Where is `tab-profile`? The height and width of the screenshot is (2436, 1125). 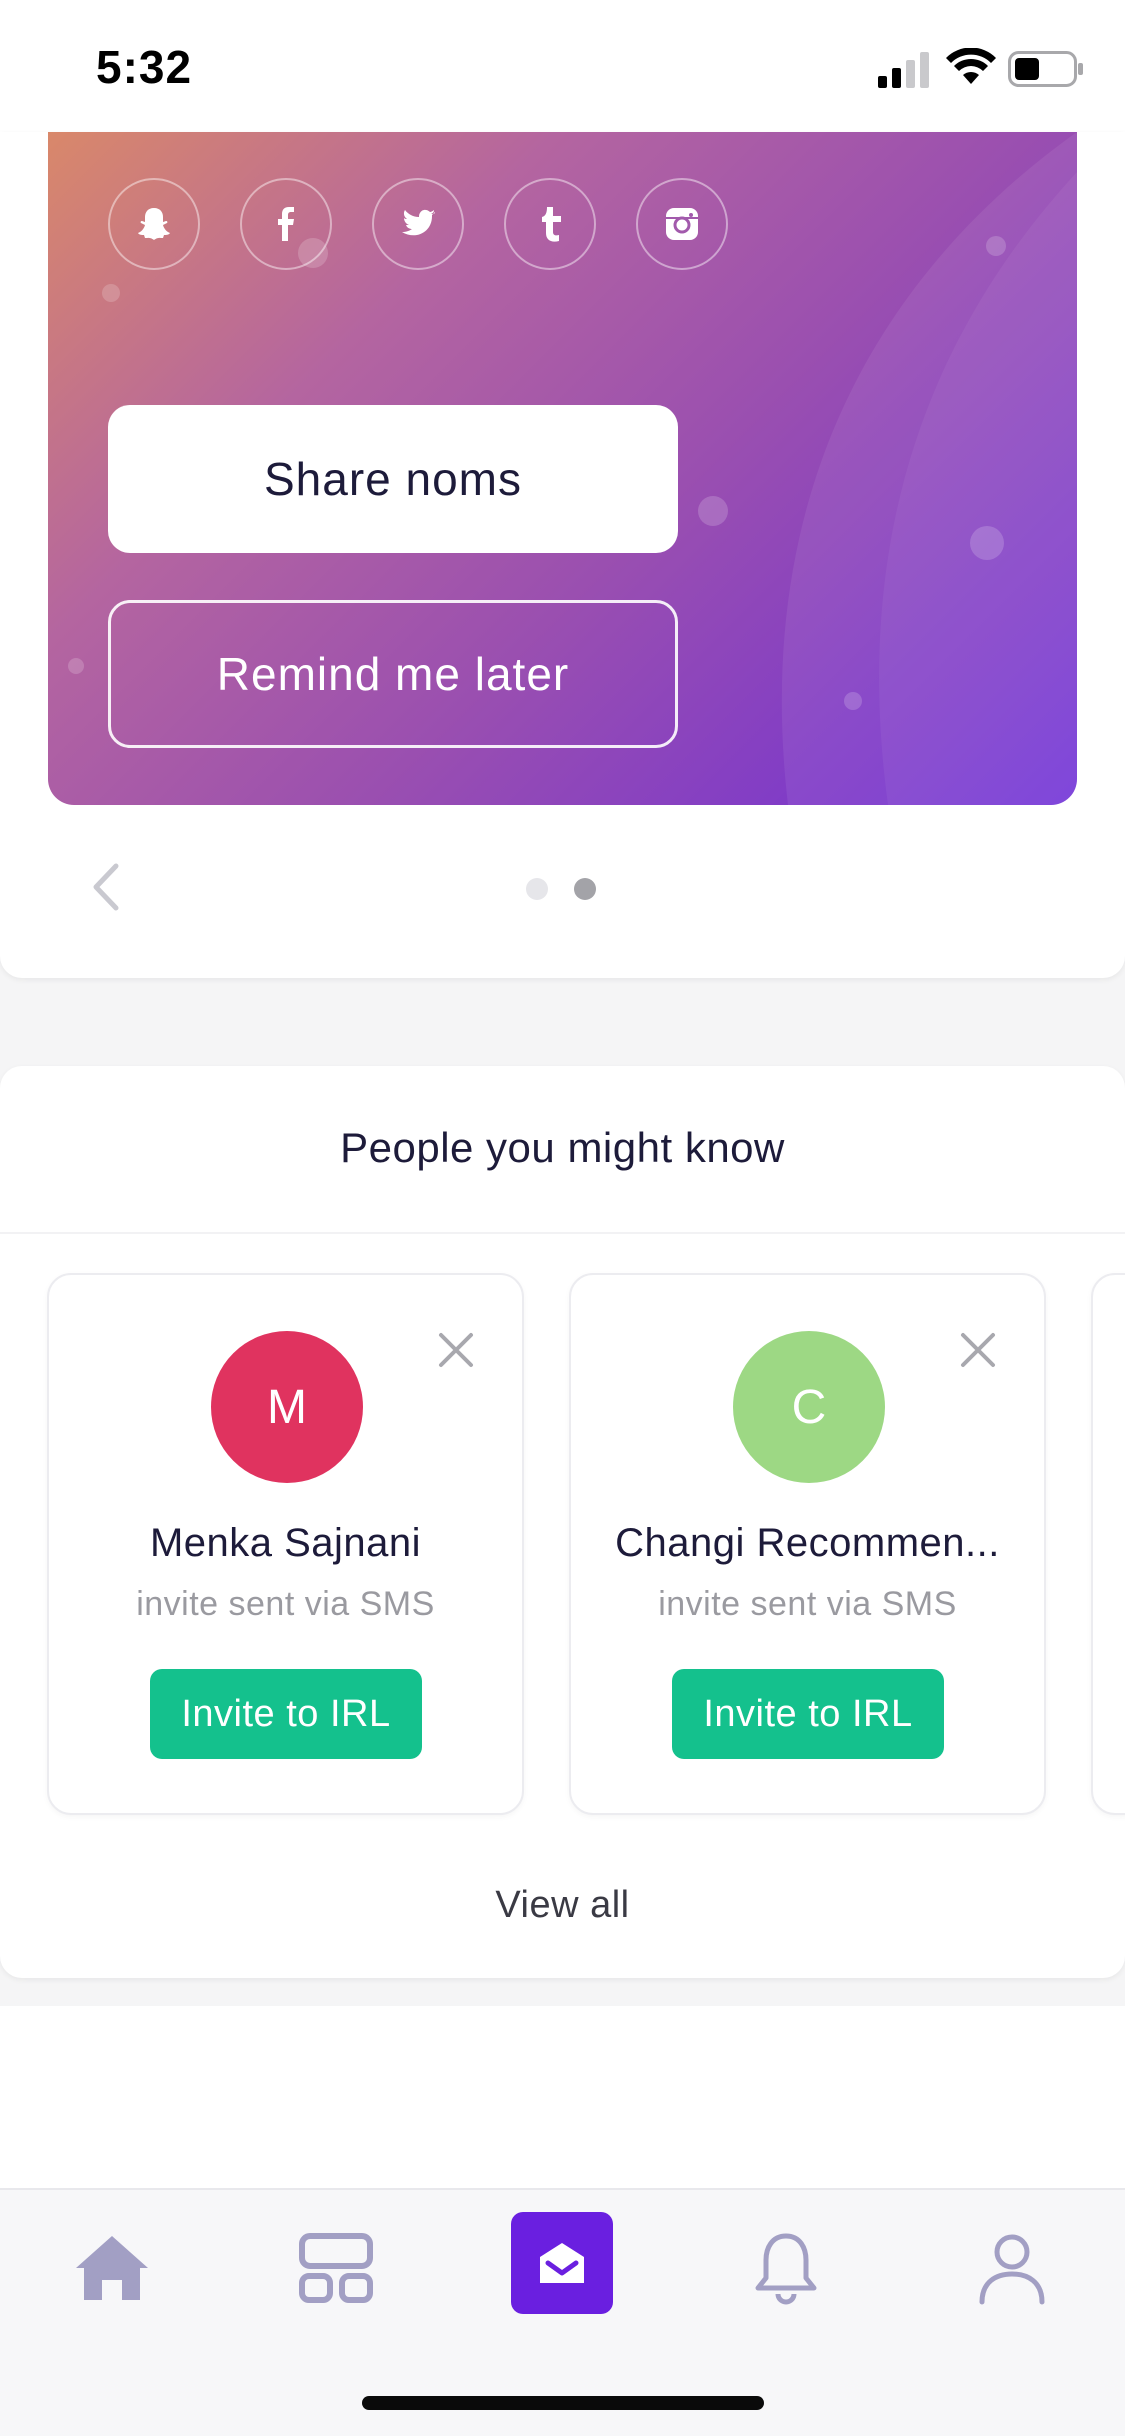
tab-profile is located at coordinates (1012, 2268).